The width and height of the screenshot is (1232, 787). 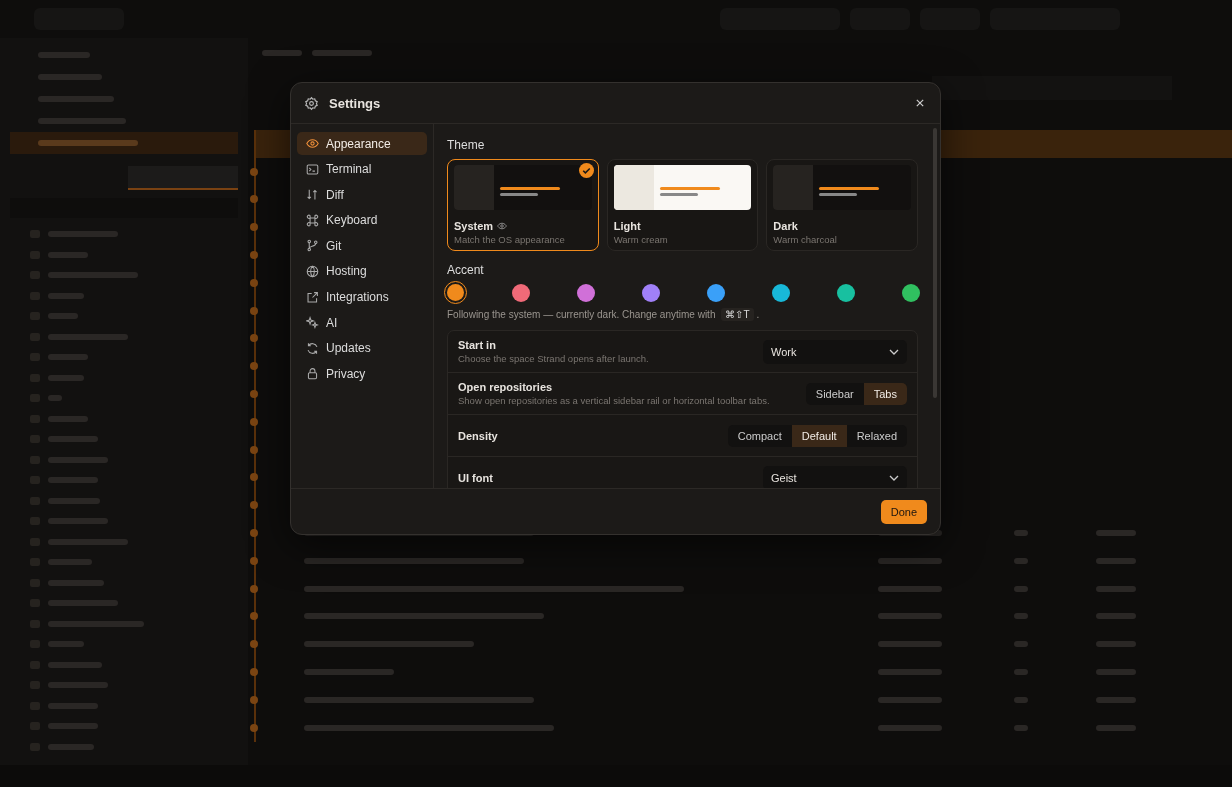 What do you see at coordinates (362, 297) in the screenshot?
I see `settings-nav-item: Integrations` at bounding box center [362, 297].